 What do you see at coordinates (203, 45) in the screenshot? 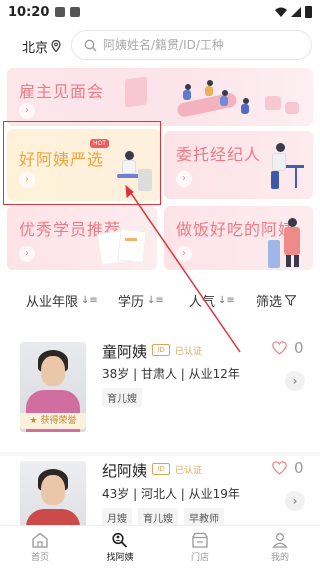
I see `search-input` at bounding box center [203, 45].